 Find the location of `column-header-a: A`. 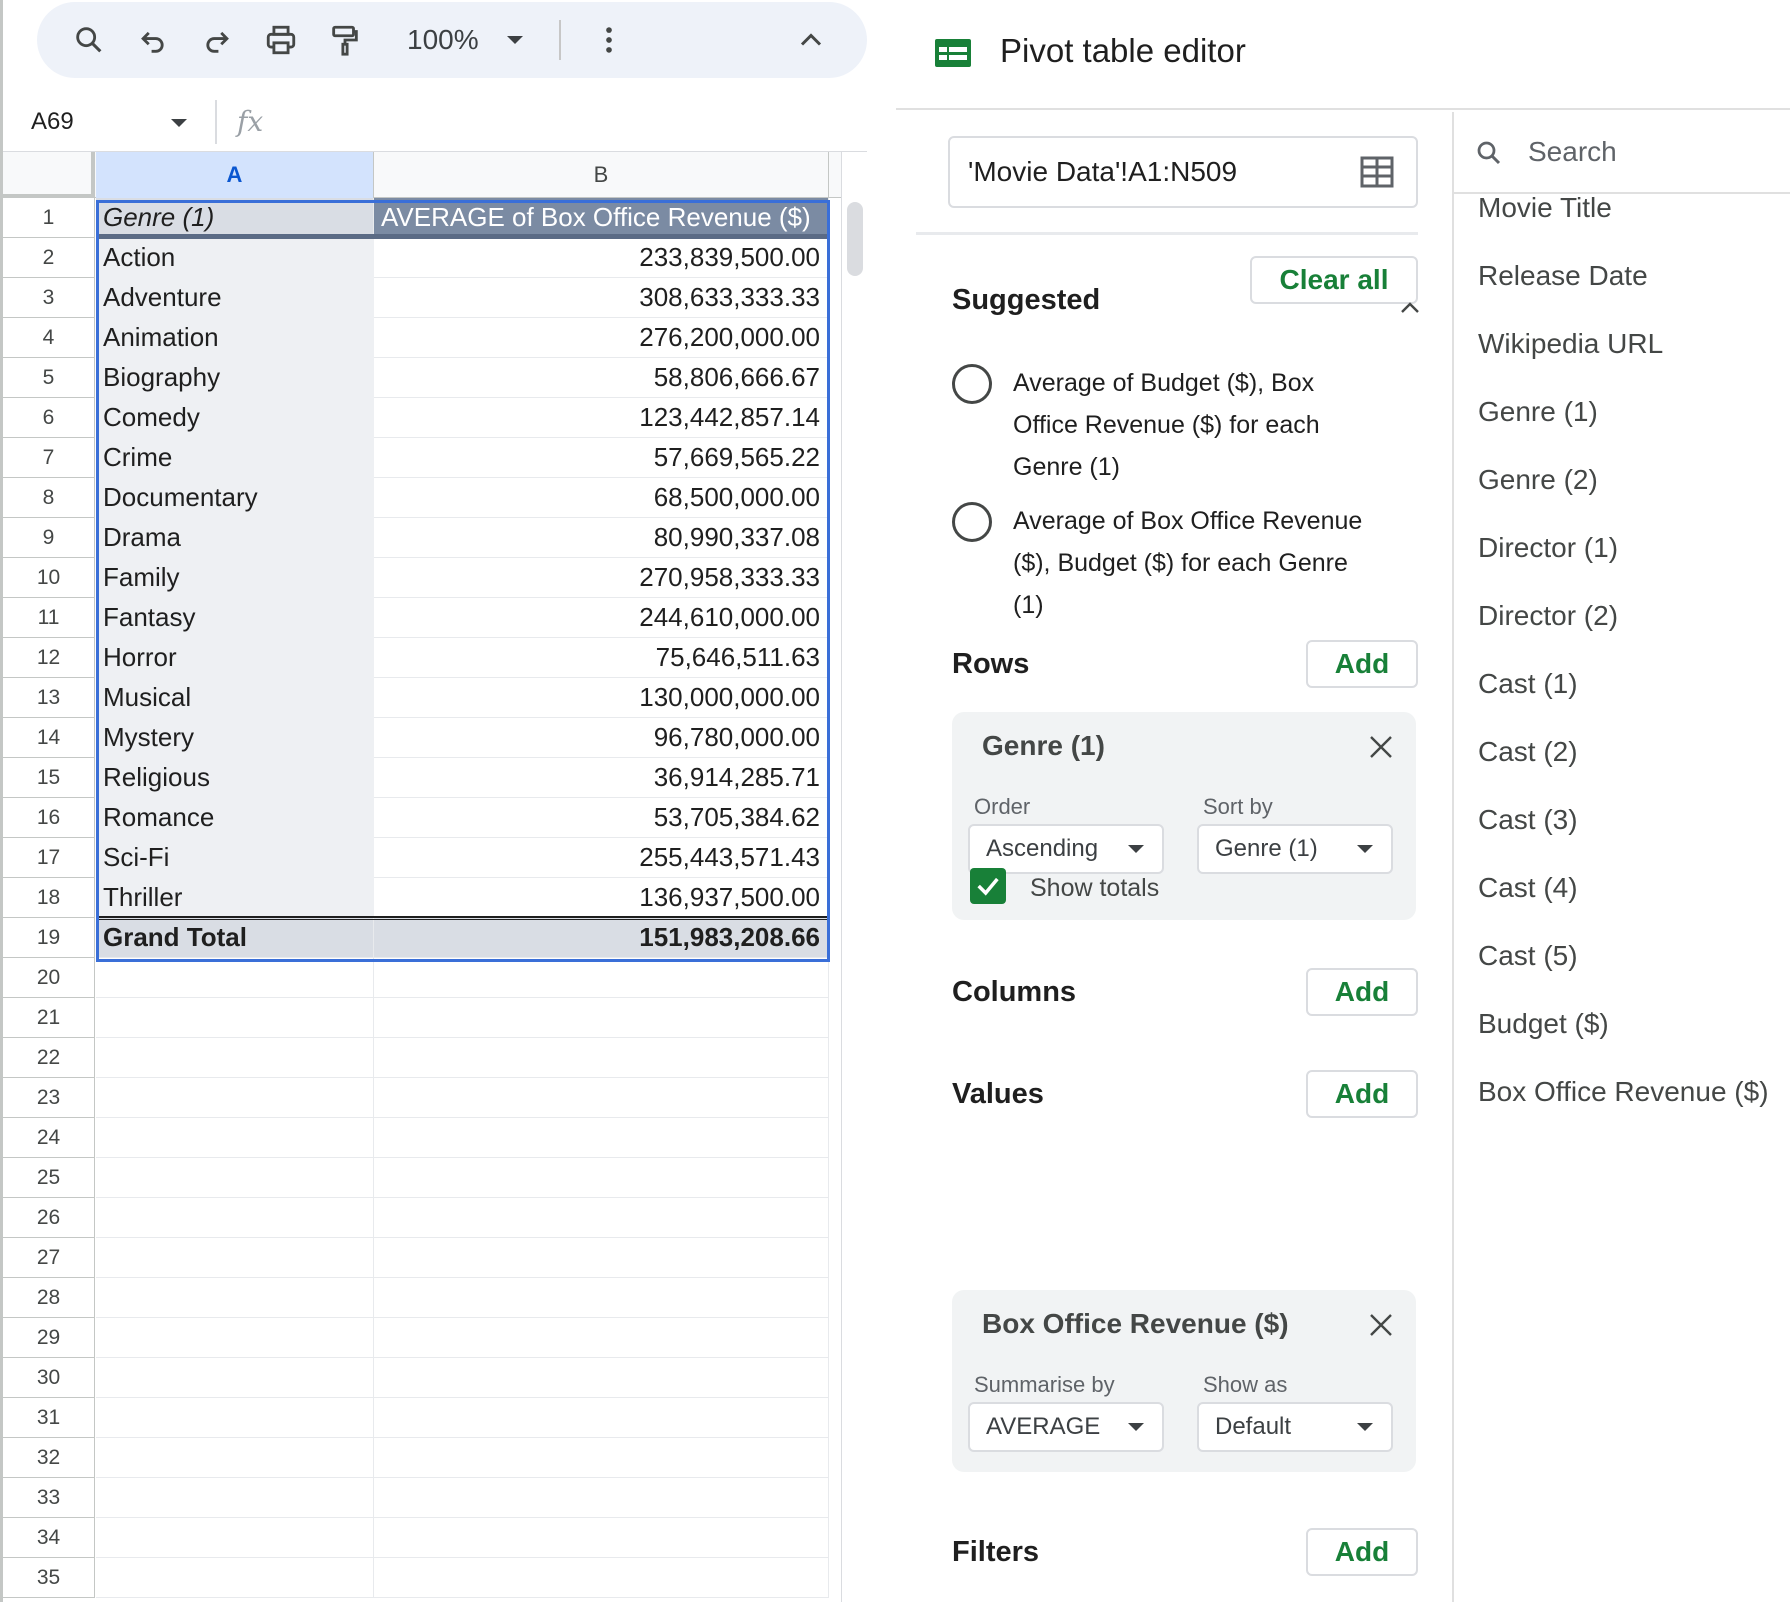

column-header-a: A is located at coordinates (235, 175).